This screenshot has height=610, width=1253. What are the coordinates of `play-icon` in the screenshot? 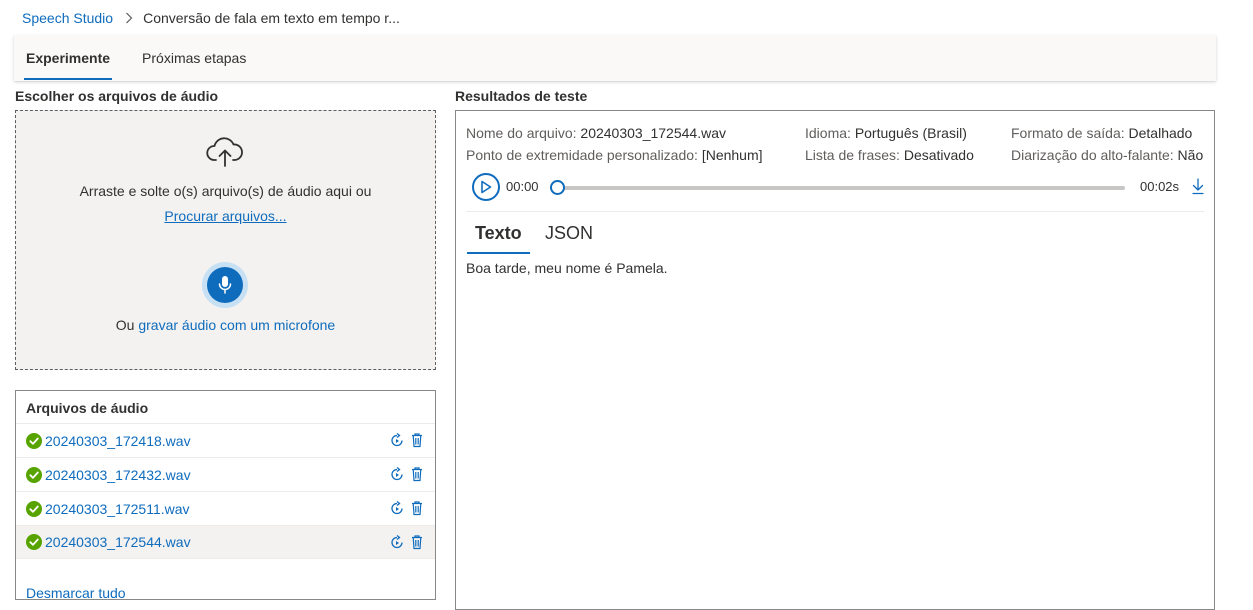 It's located at (486, 187).